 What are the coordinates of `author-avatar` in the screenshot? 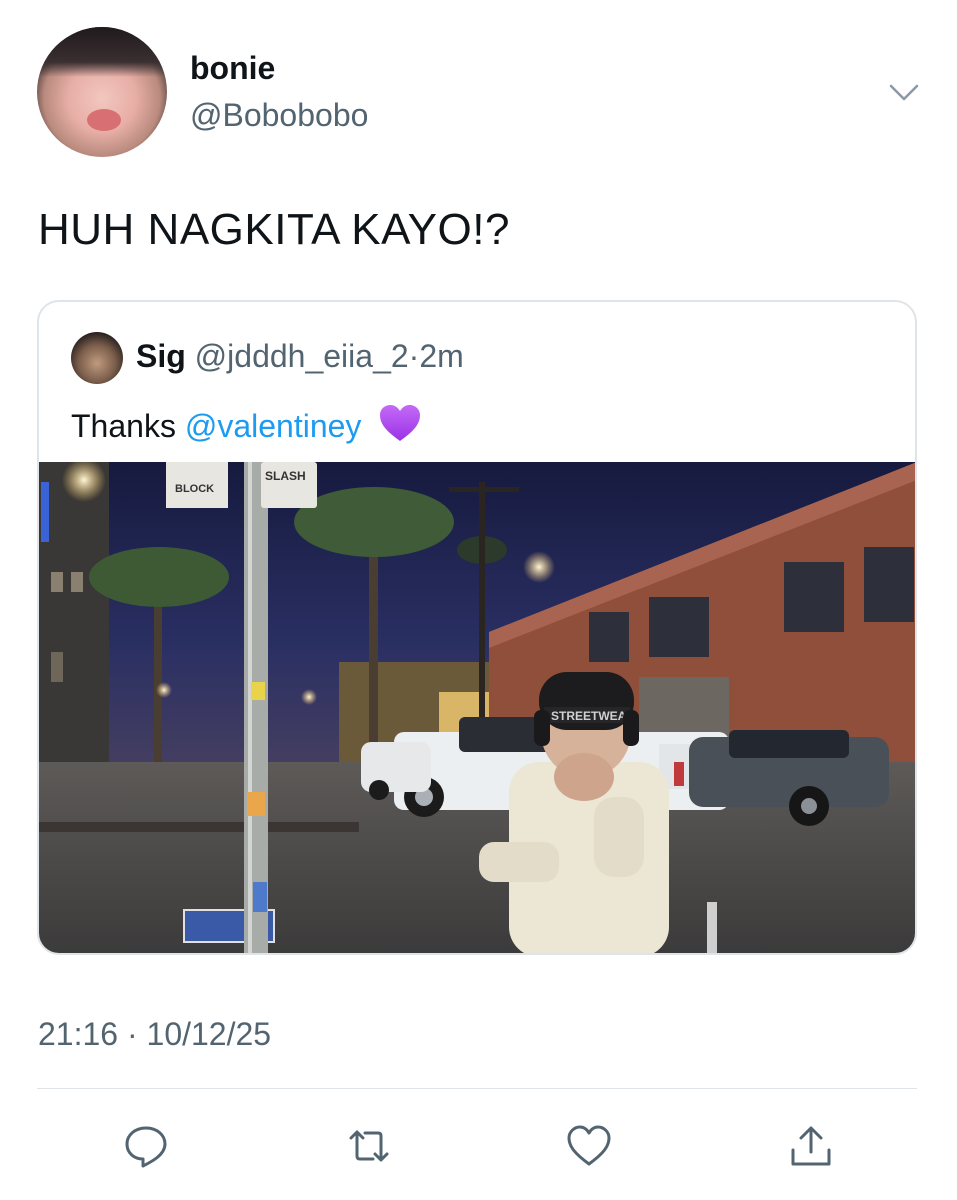 It's located at (102, 92).